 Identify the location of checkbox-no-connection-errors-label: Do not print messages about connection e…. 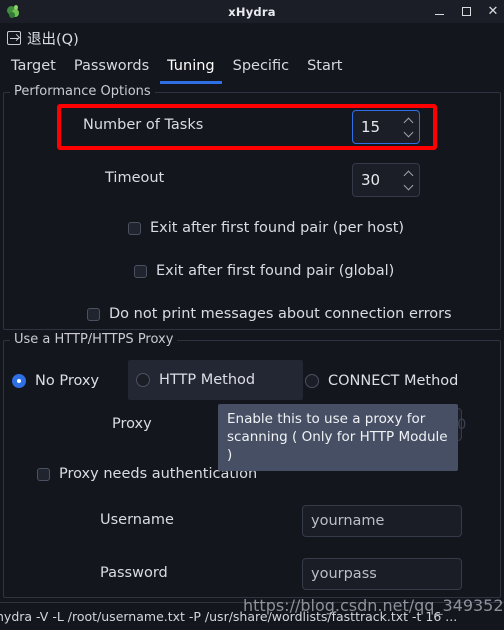
(280, 314).